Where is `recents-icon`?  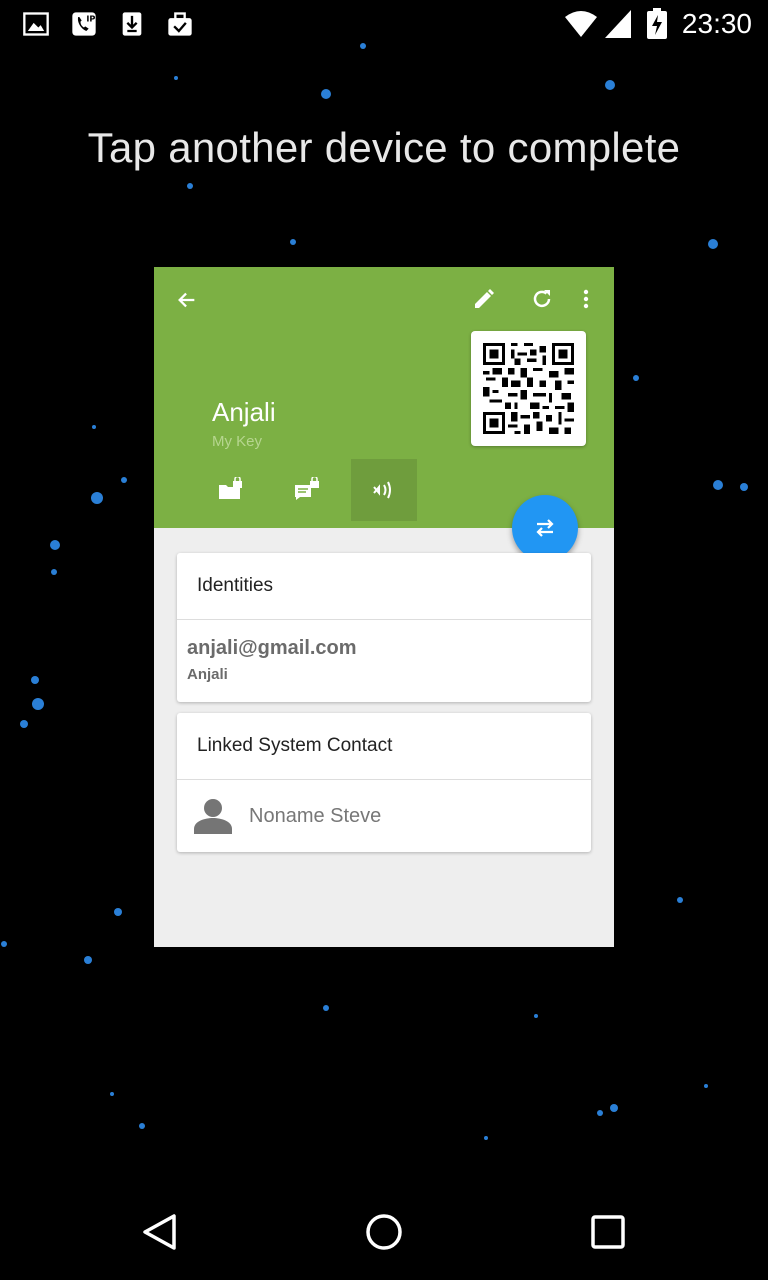
recents-icon is located at coordinates (608, 1232).